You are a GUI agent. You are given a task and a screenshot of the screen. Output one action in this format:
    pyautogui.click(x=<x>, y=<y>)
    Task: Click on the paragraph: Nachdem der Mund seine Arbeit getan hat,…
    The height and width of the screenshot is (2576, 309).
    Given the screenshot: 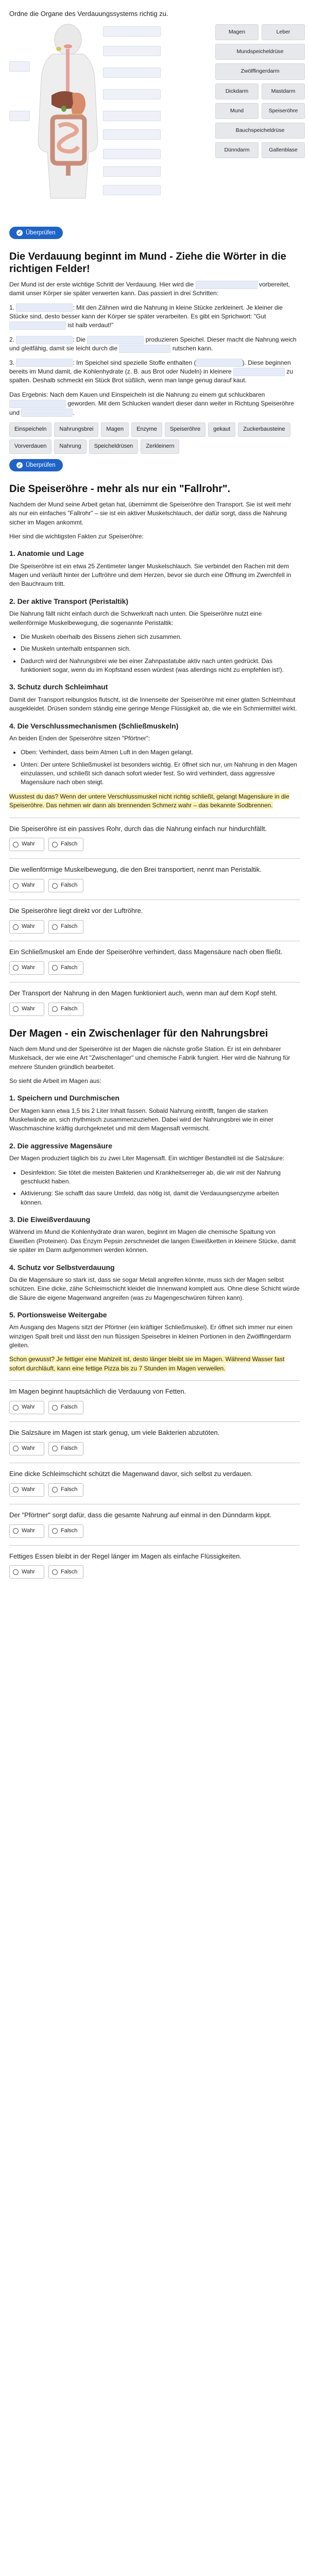 What is the action you would take?
    pyautogui.click(x=150, y=513)
    